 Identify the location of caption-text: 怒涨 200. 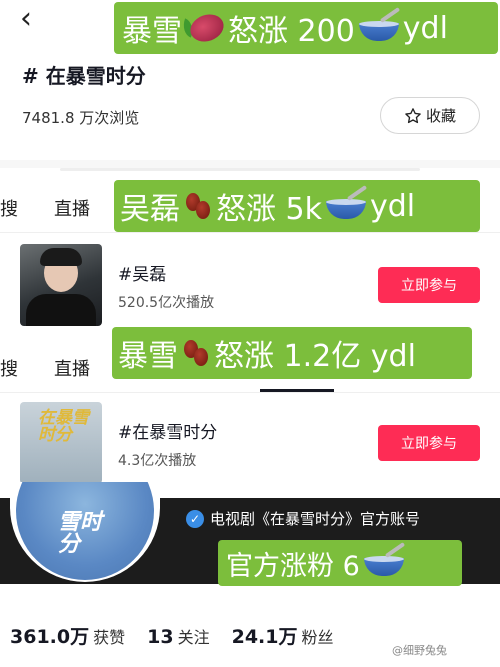
(291, 31).